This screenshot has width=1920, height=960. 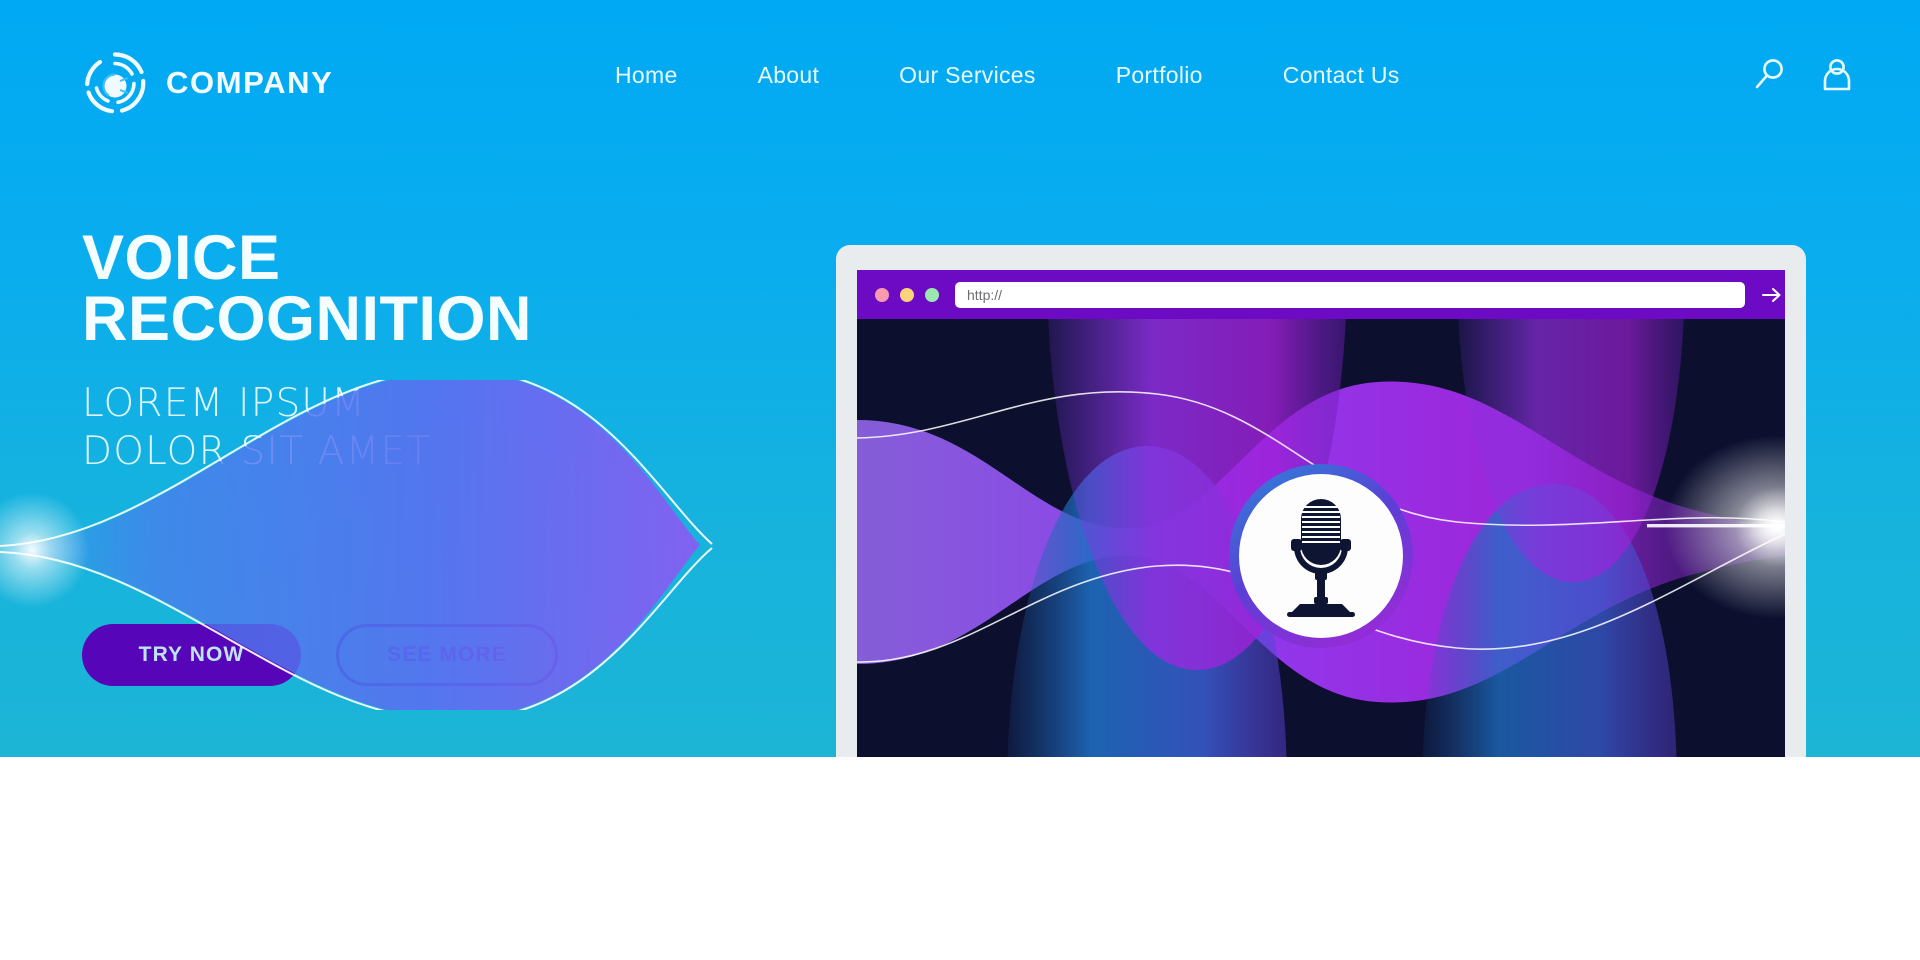 I want to click on left-glow-point, so click(x=46, y=550).